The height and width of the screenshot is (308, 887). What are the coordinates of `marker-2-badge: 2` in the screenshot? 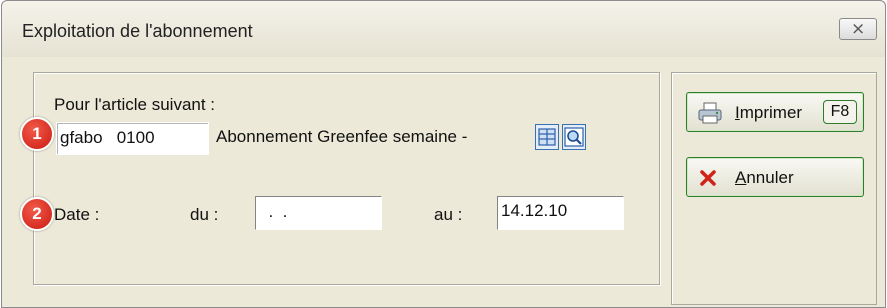 It's located at (37, 214).